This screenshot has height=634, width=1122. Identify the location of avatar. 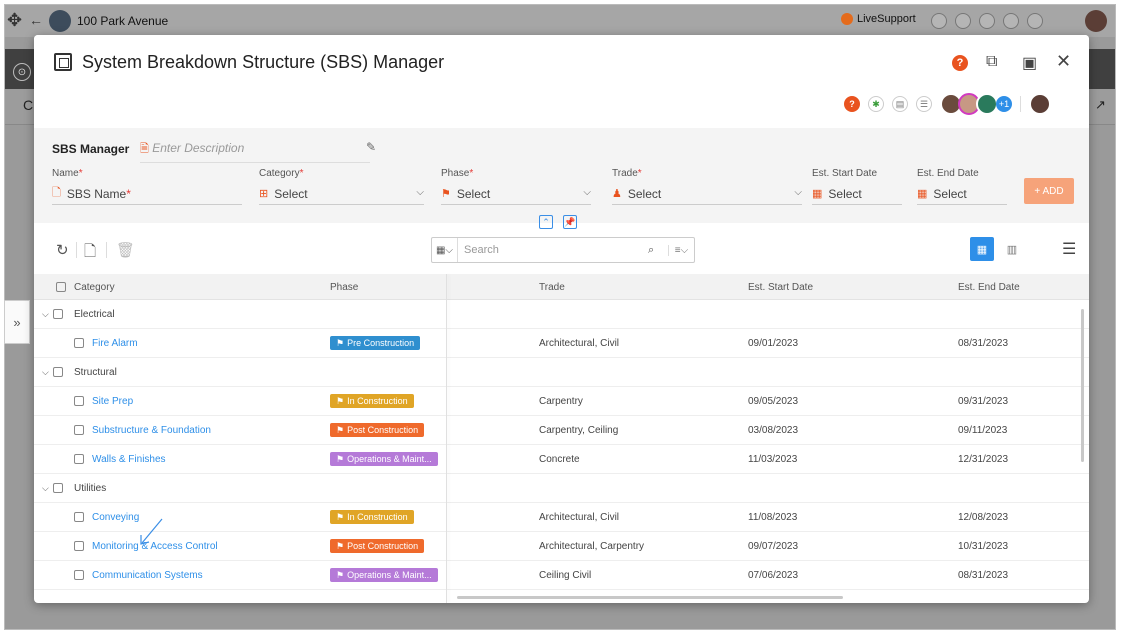
(987, 104).